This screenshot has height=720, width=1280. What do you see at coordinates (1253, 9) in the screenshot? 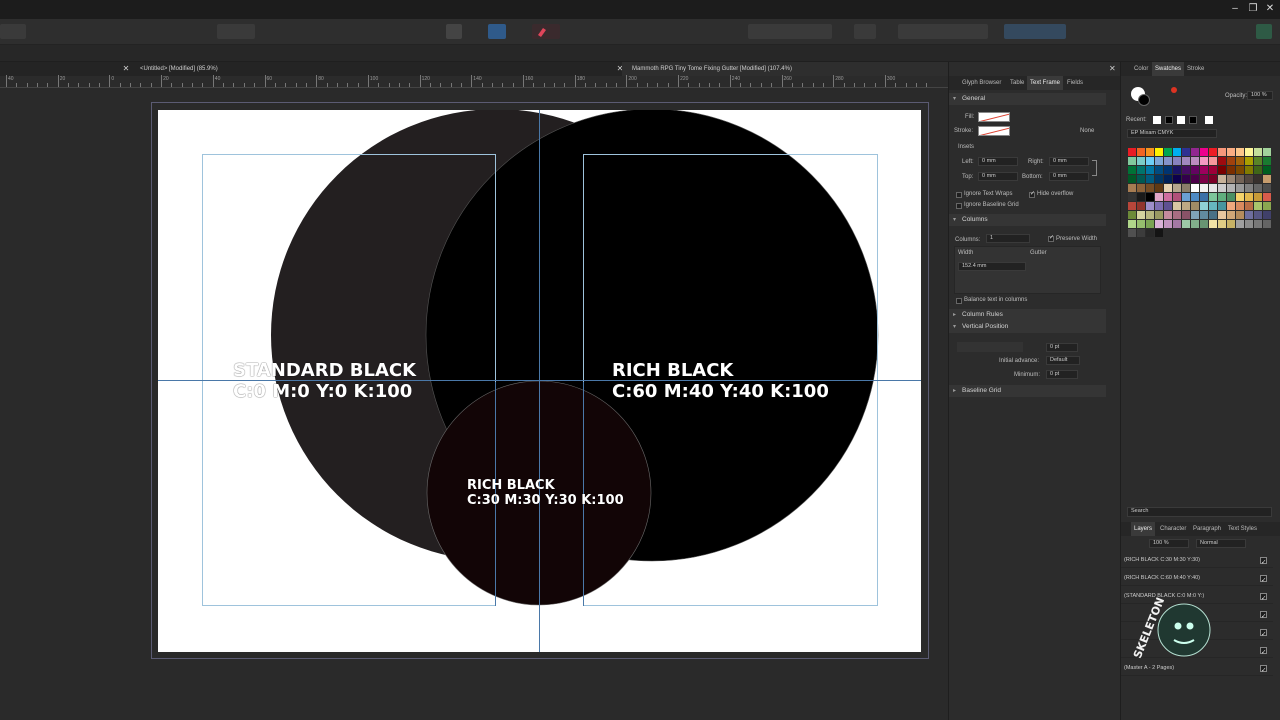
I see `restore-icon: ❐` at bounding box center [1253, 9].